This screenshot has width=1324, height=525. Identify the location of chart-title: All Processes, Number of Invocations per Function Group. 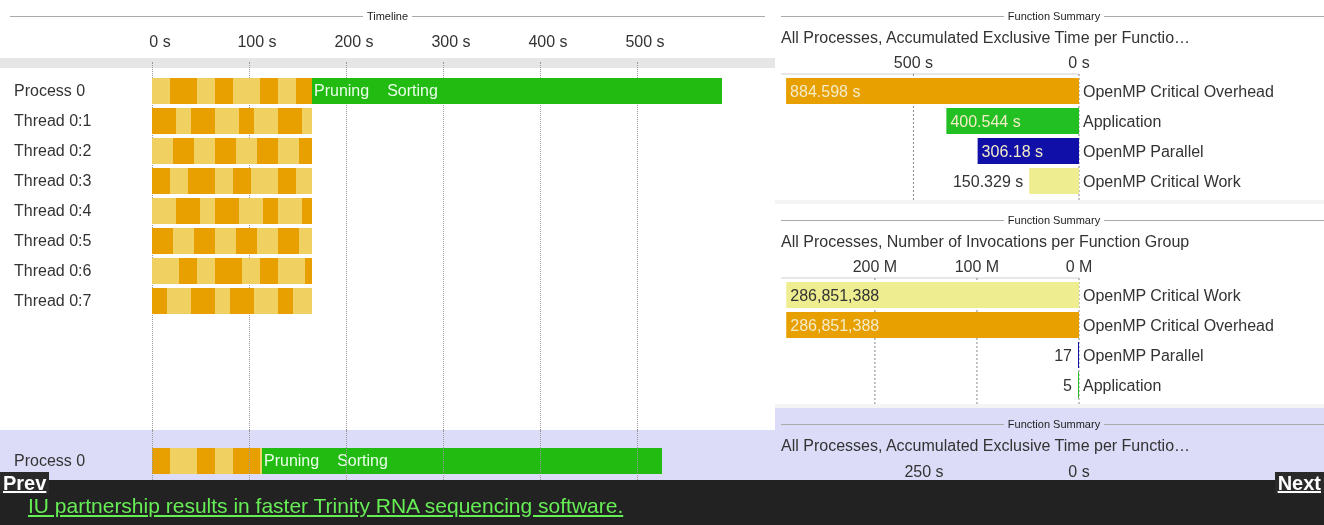
(986, 242).